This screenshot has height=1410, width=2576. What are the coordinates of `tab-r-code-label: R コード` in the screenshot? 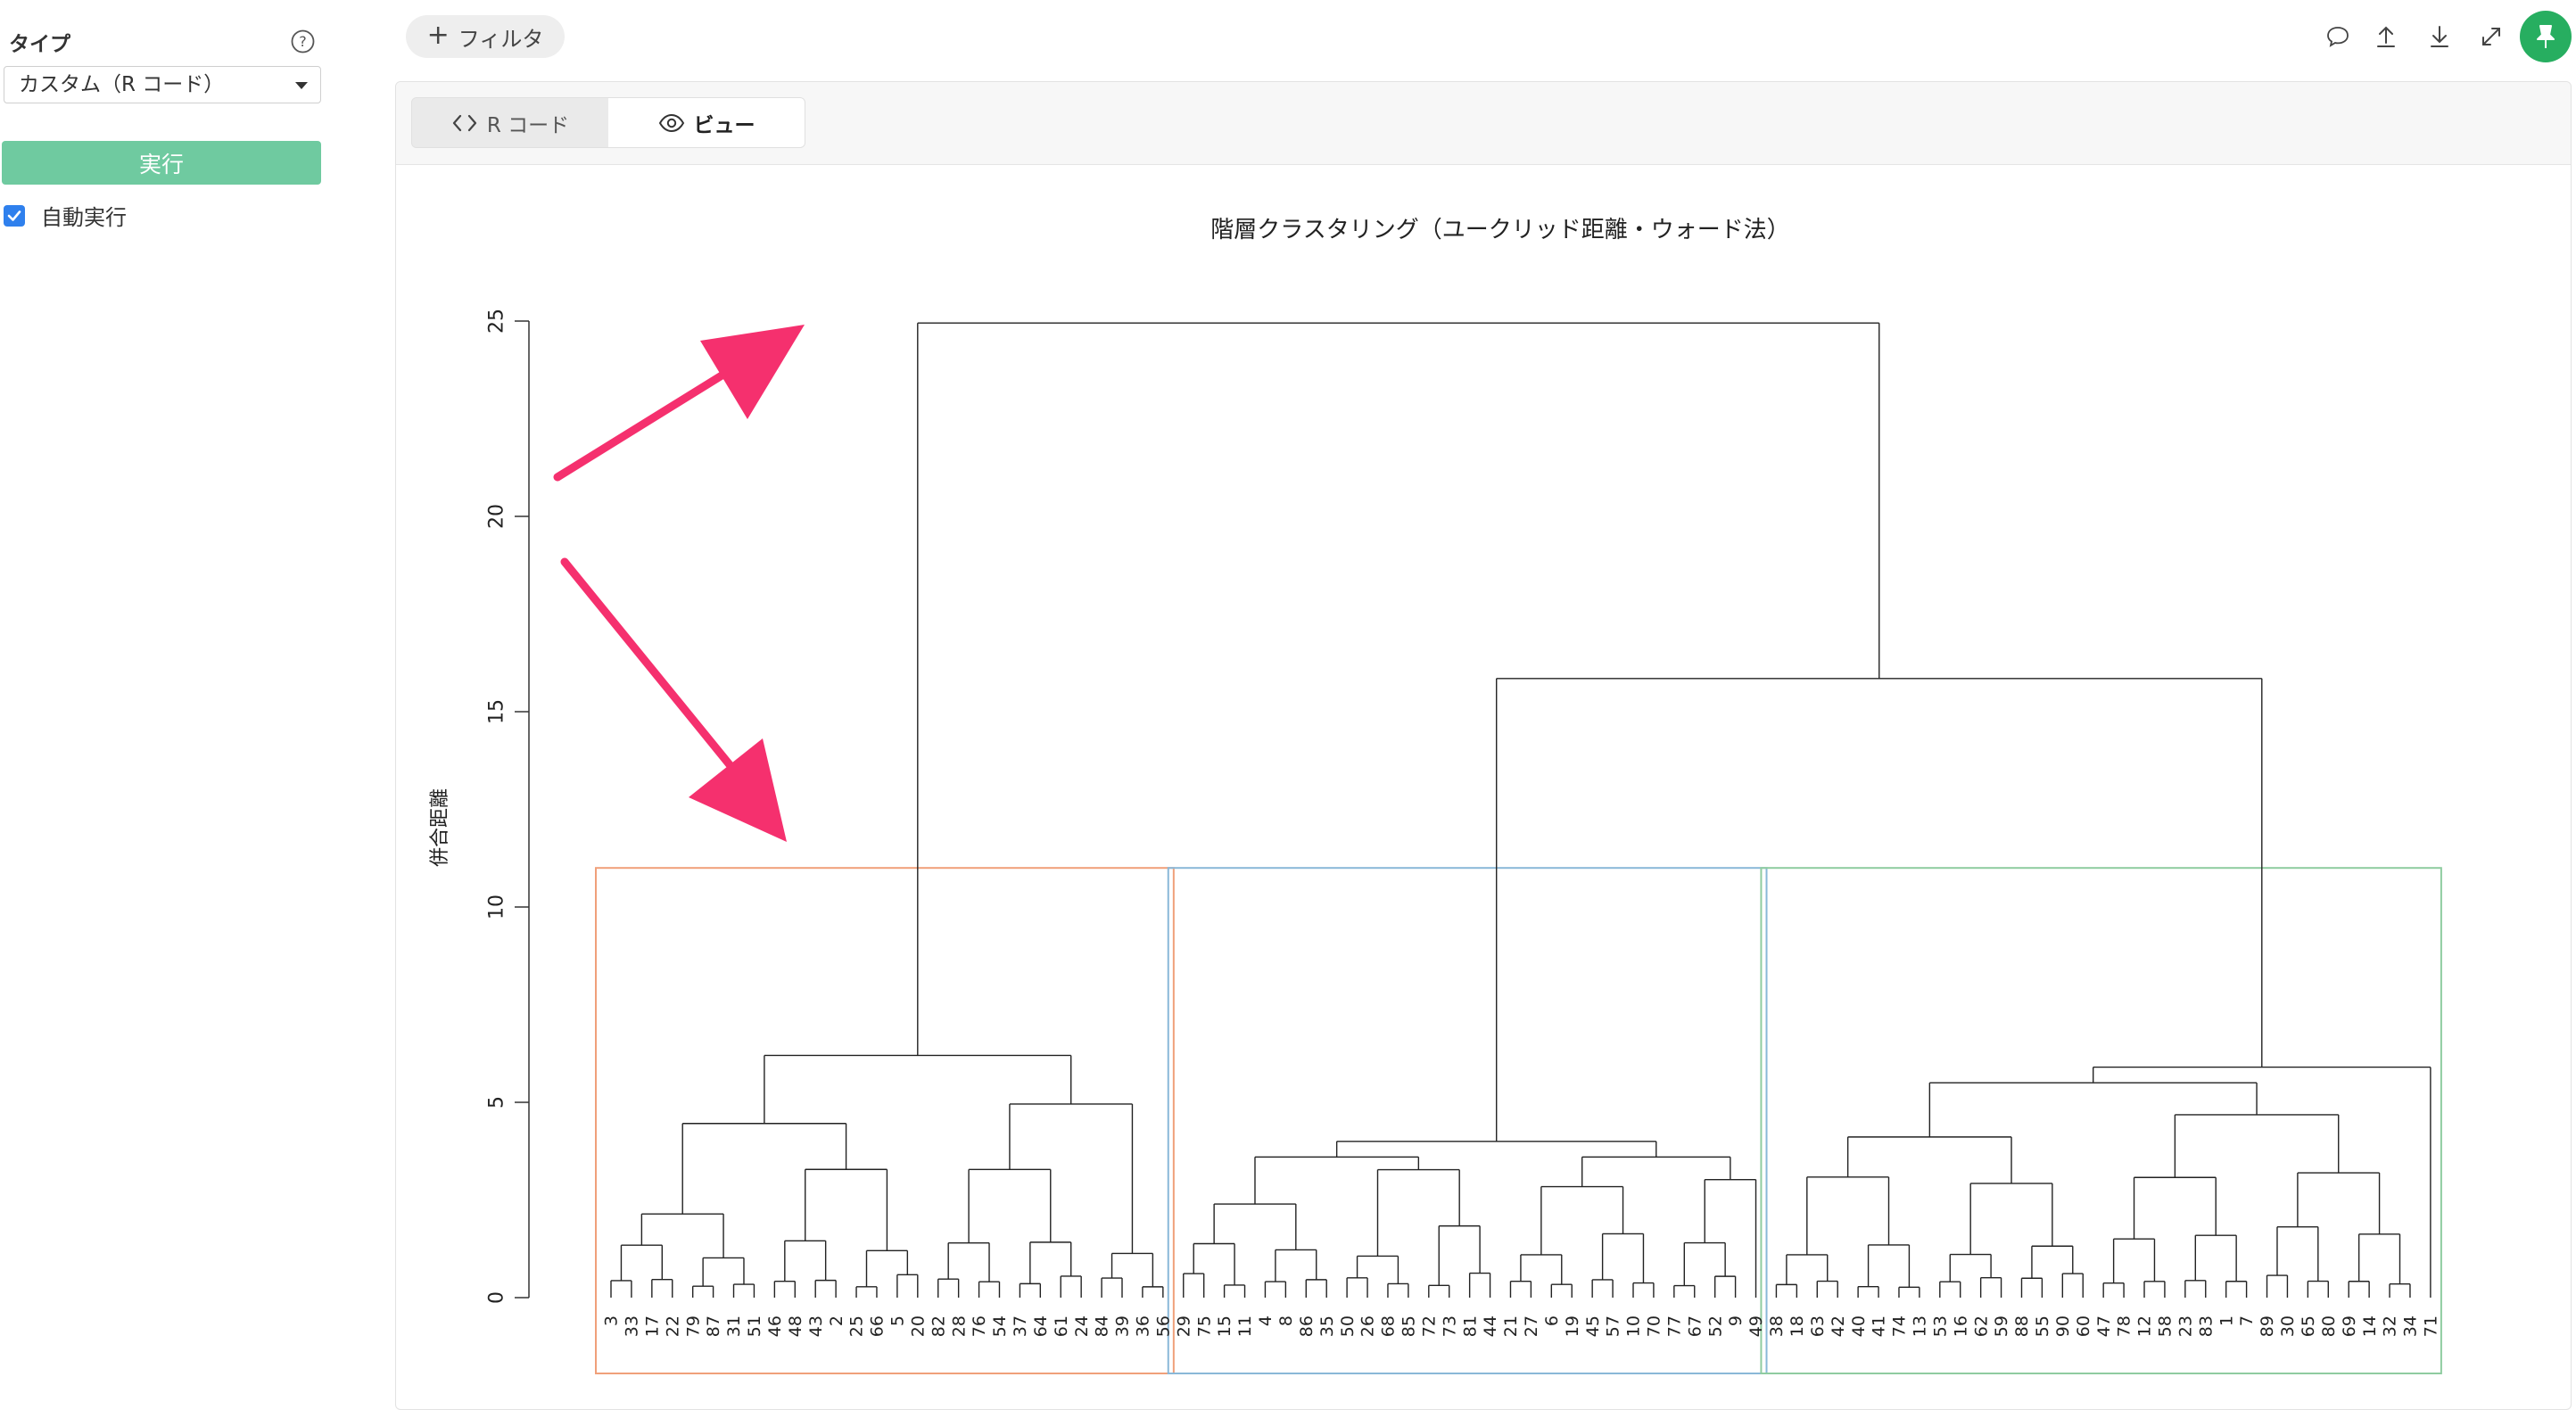 It's located at (528, 125).